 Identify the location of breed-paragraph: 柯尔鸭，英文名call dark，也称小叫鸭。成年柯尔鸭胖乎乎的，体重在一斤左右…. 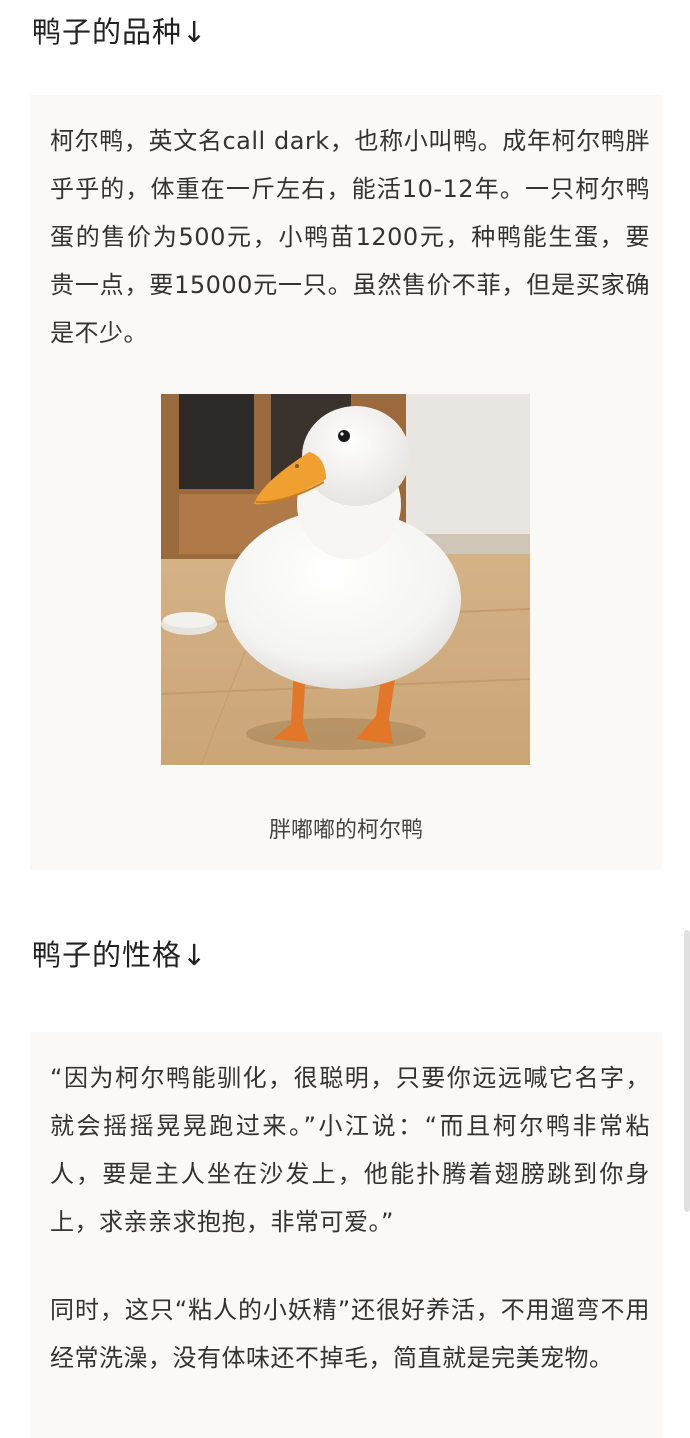
(350, 237).